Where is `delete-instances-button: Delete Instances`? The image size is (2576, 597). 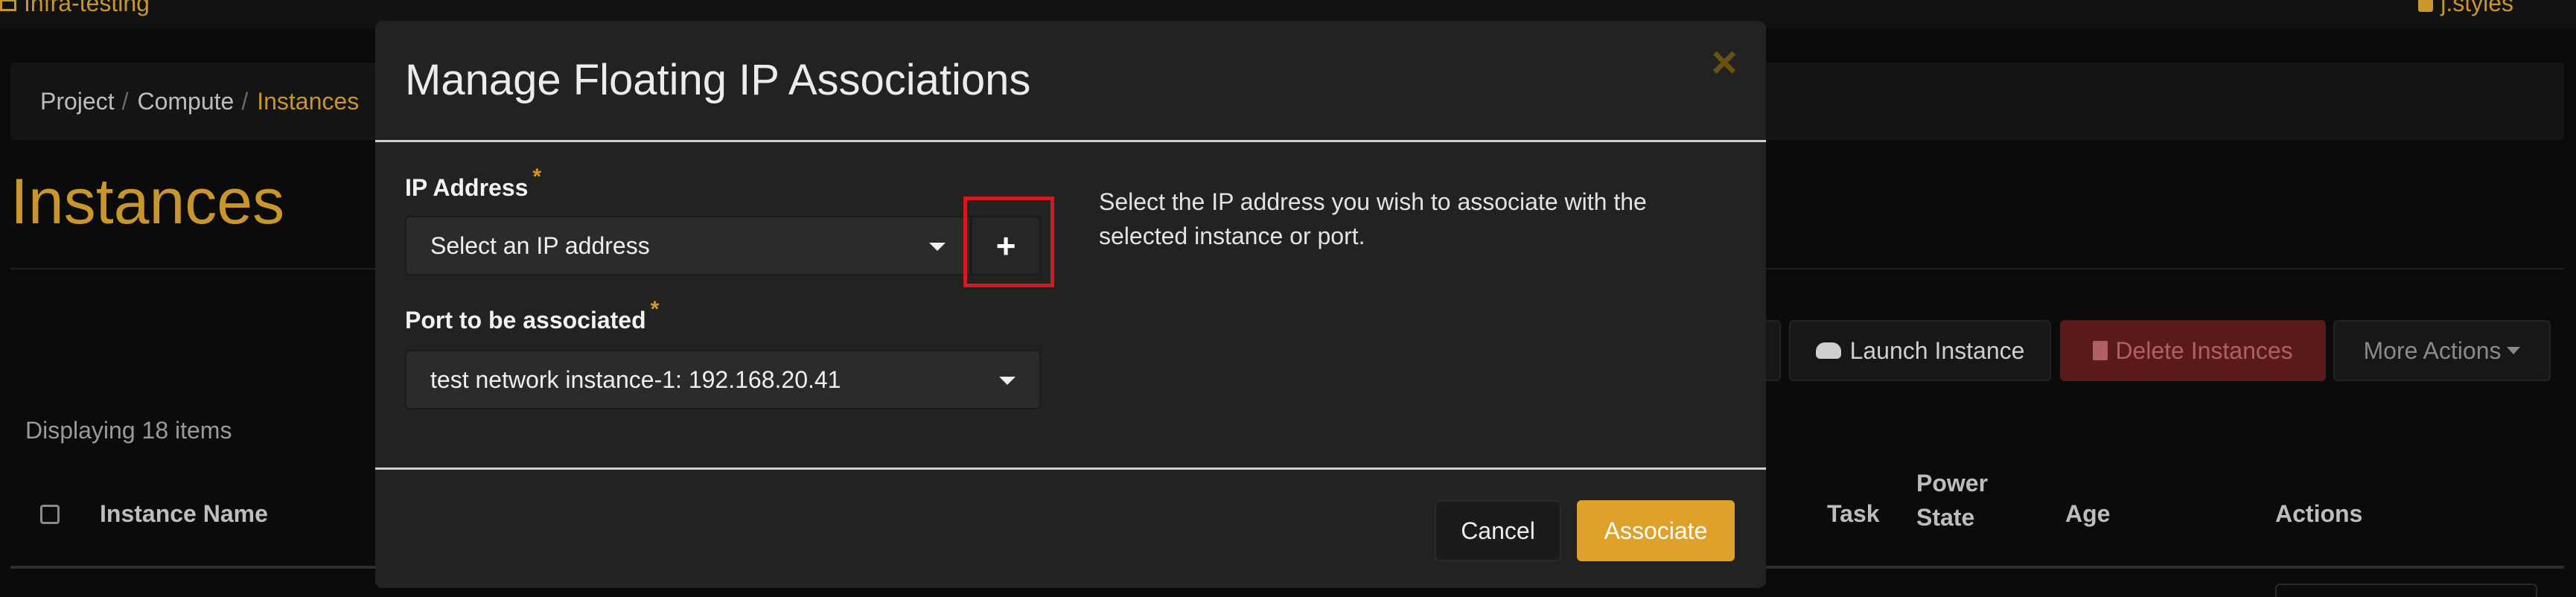
delete-instances-button: Delete Instances is located at coordinates (2193, 350).